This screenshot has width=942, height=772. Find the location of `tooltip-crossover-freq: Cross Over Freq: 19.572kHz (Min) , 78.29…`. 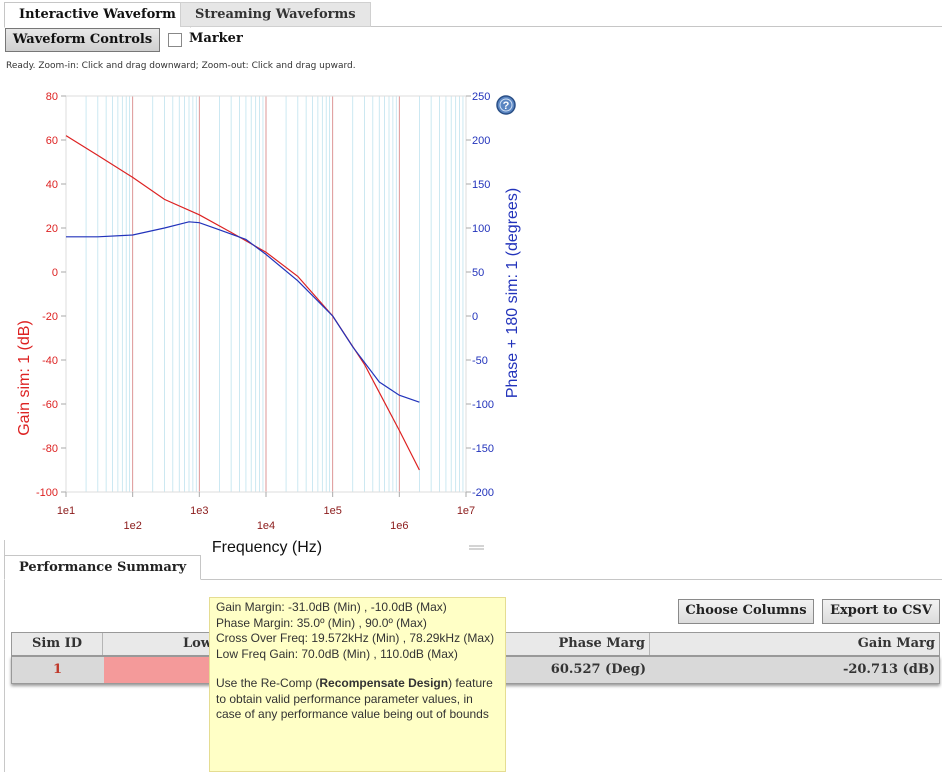

tooltip-crossover-freq: Cross Over Freq: 19.572kHz (Min) , 78.29… is located at coordinates (355, 638).